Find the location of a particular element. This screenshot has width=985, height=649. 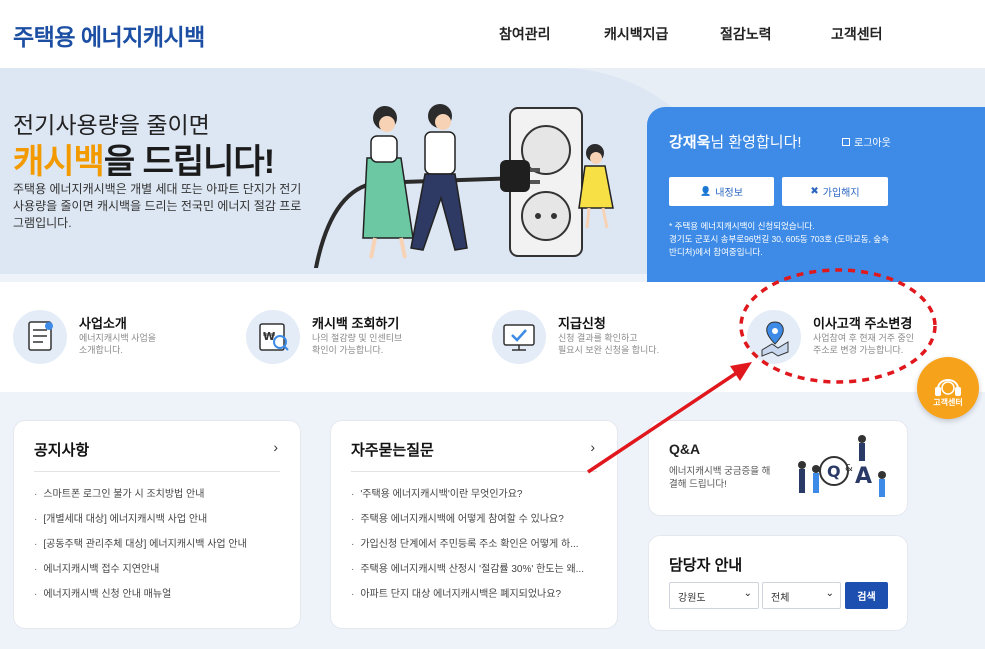

hero-title-line2: 캐시백을 드립니다! is located at coordinates (144, 158).